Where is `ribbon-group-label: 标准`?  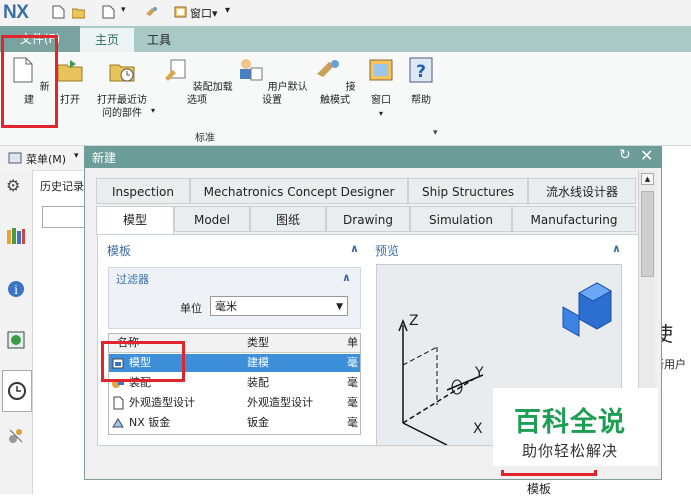 ribbon-group-label: 标准 is located at coordinates (205, 138).